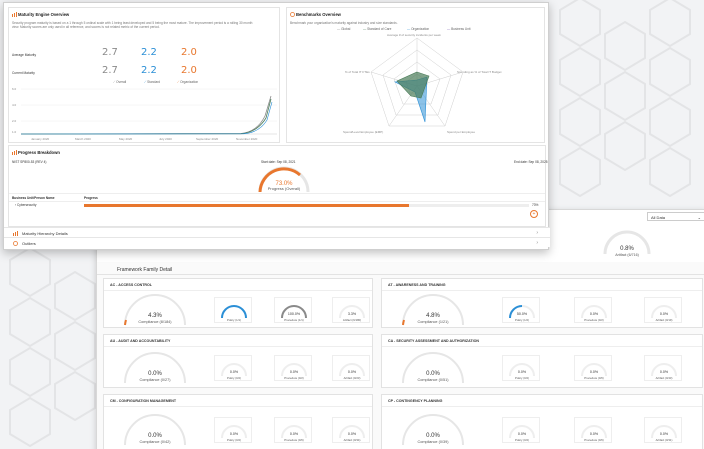 This screenshot has width=704, height=449. Describe the element at coordinates (165, 139) in the screenshot. I see `x-tick: July 2020` at that location.